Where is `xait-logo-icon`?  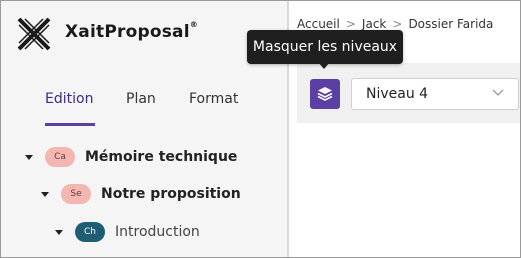
xait-logo-icon is located at coordinates (34, 34).